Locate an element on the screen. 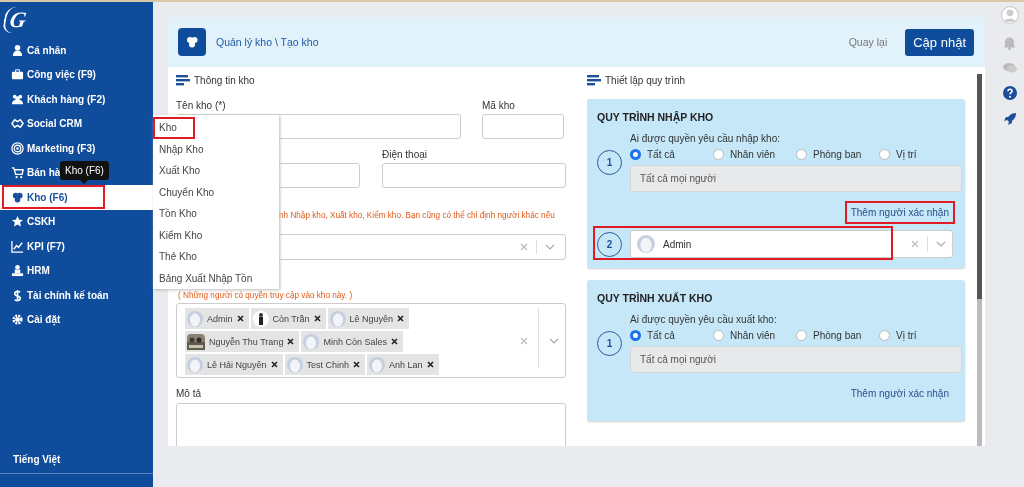  chat-icon is located at coordinates (1009, 68).